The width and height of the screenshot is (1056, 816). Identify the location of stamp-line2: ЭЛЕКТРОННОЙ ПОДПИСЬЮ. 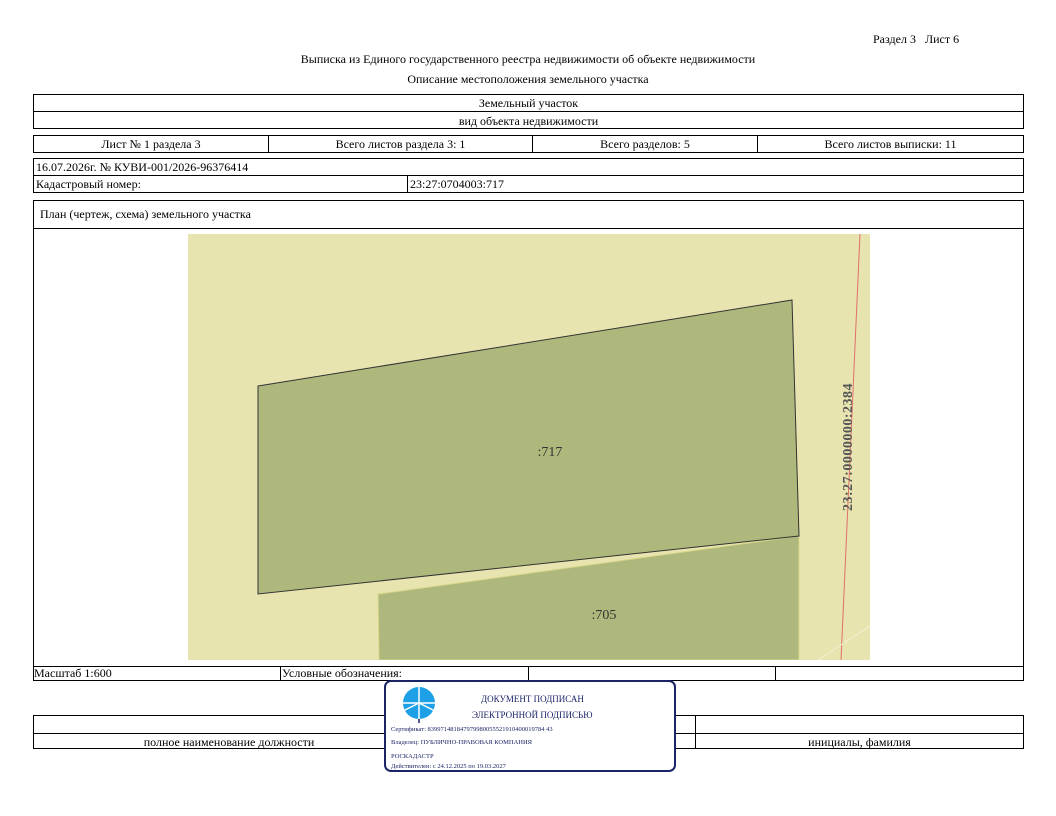
(532, 715).